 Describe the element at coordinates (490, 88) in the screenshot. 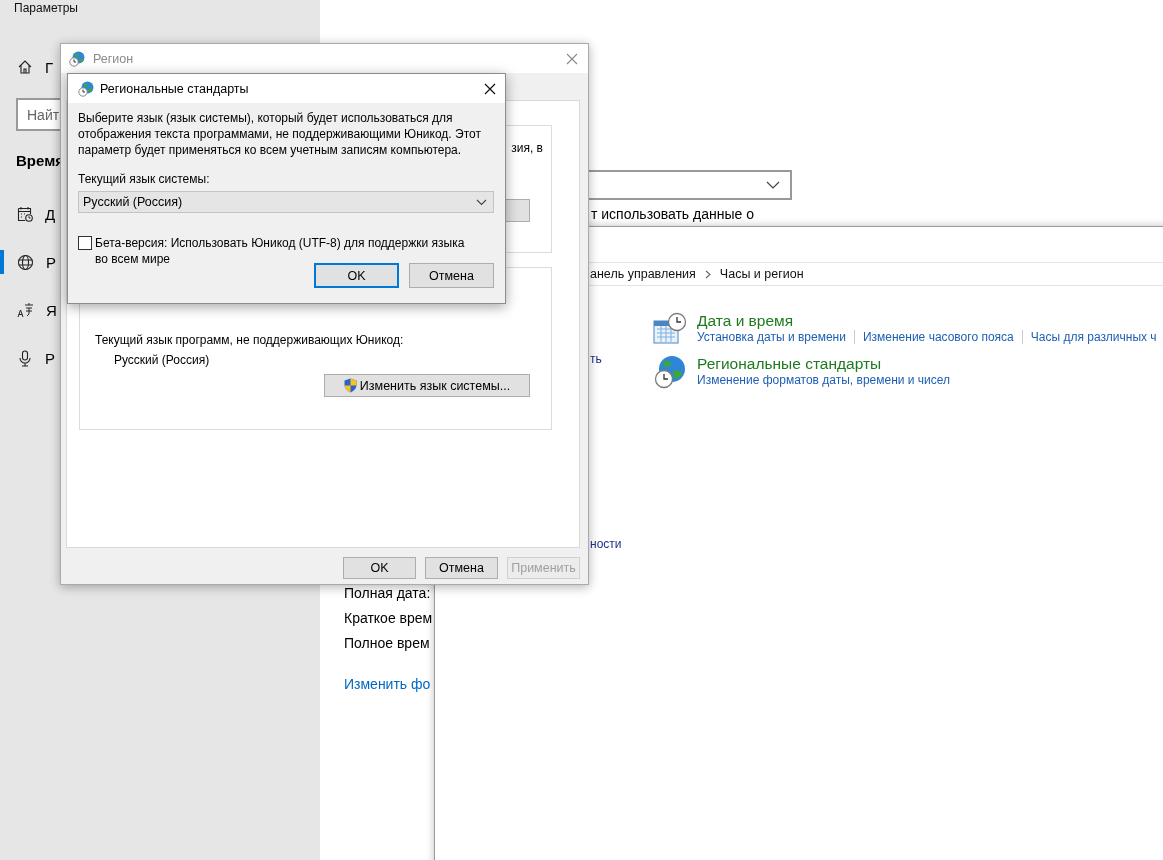

I see `close-icon` at that location.